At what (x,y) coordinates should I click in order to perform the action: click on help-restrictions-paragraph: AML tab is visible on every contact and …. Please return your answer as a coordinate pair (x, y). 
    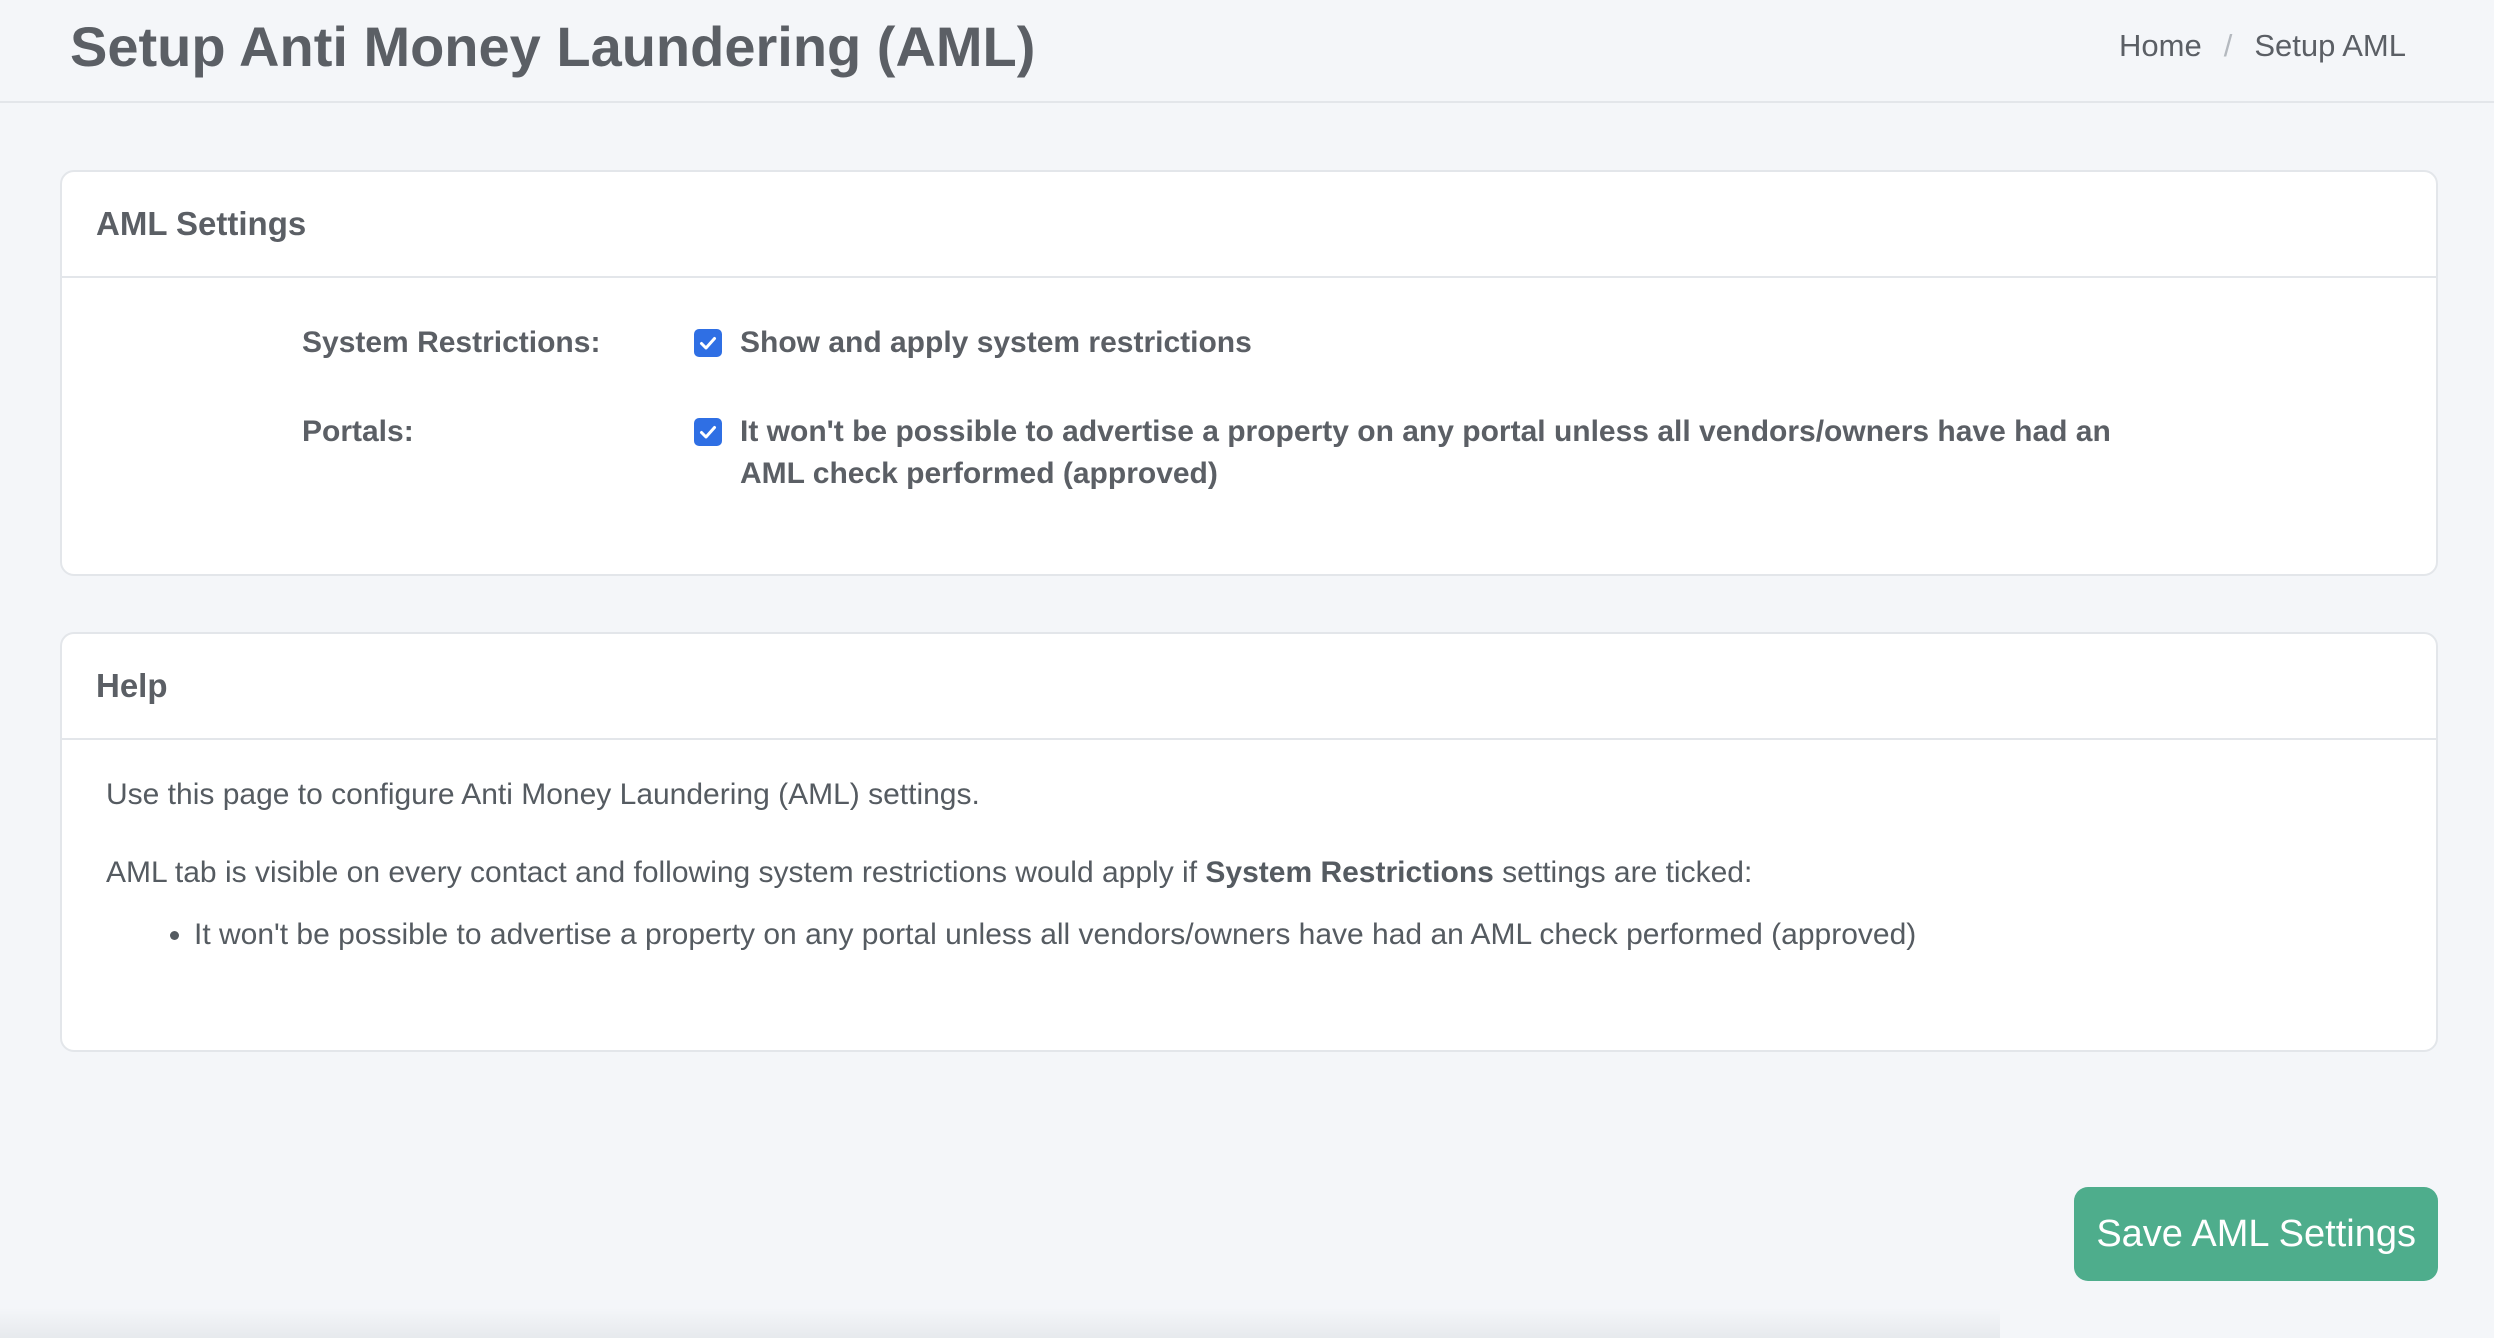
    Looking at the image, I should click on (1246, 873).